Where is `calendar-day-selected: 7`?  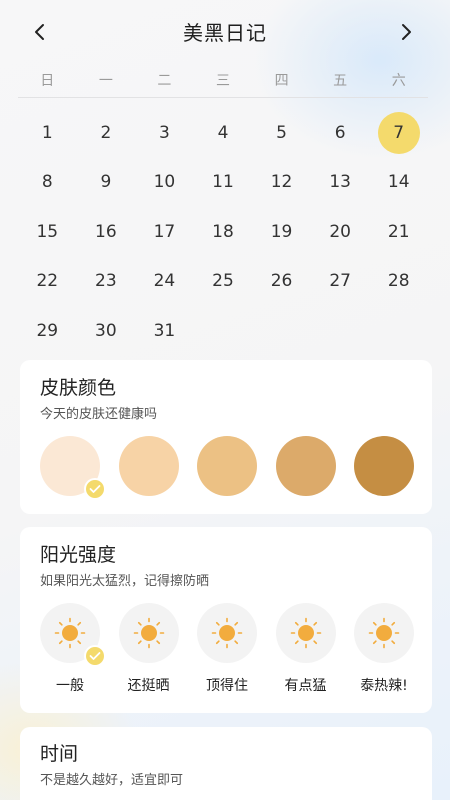 calendar-day-selected: 7 is located at coordinates (398, 133).